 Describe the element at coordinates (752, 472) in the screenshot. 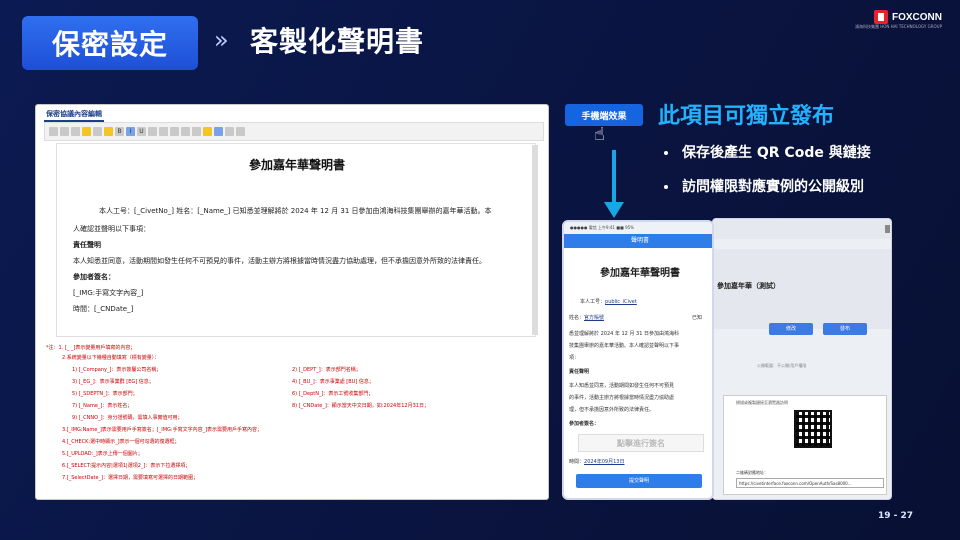

I see `qr-url-label: 二維碼對應地址：` at that location.